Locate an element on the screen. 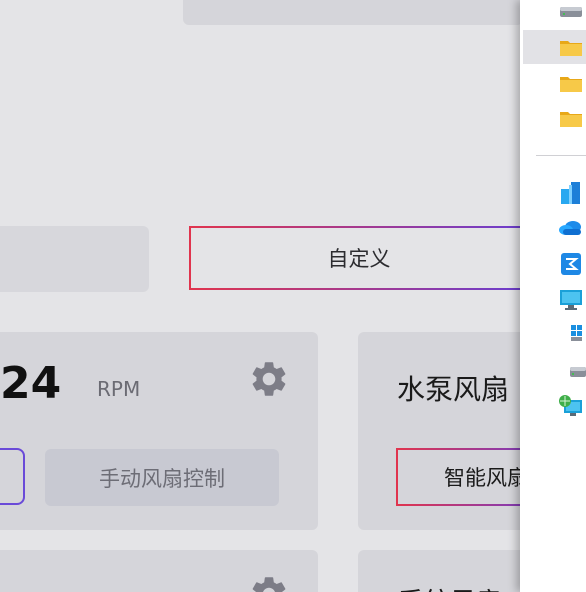 Image resolution: width=586 pixels, height=592 pixels. rpm-unit: RPM is located at coordinates (119, 389).